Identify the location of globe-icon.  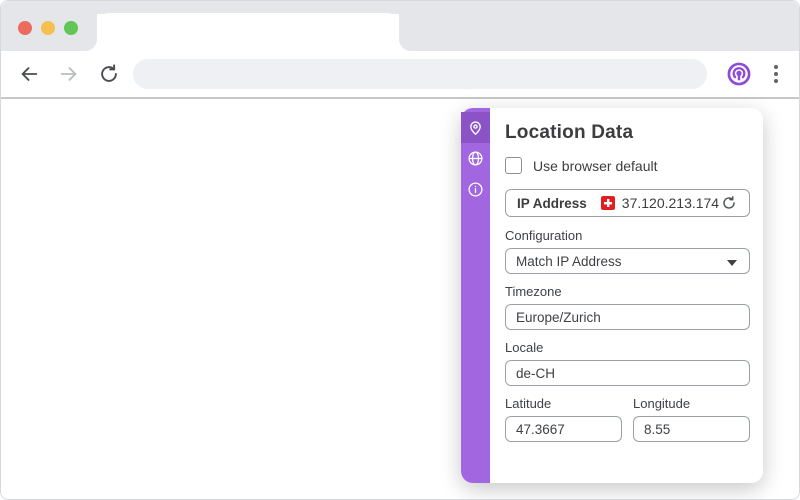
(475, 158).